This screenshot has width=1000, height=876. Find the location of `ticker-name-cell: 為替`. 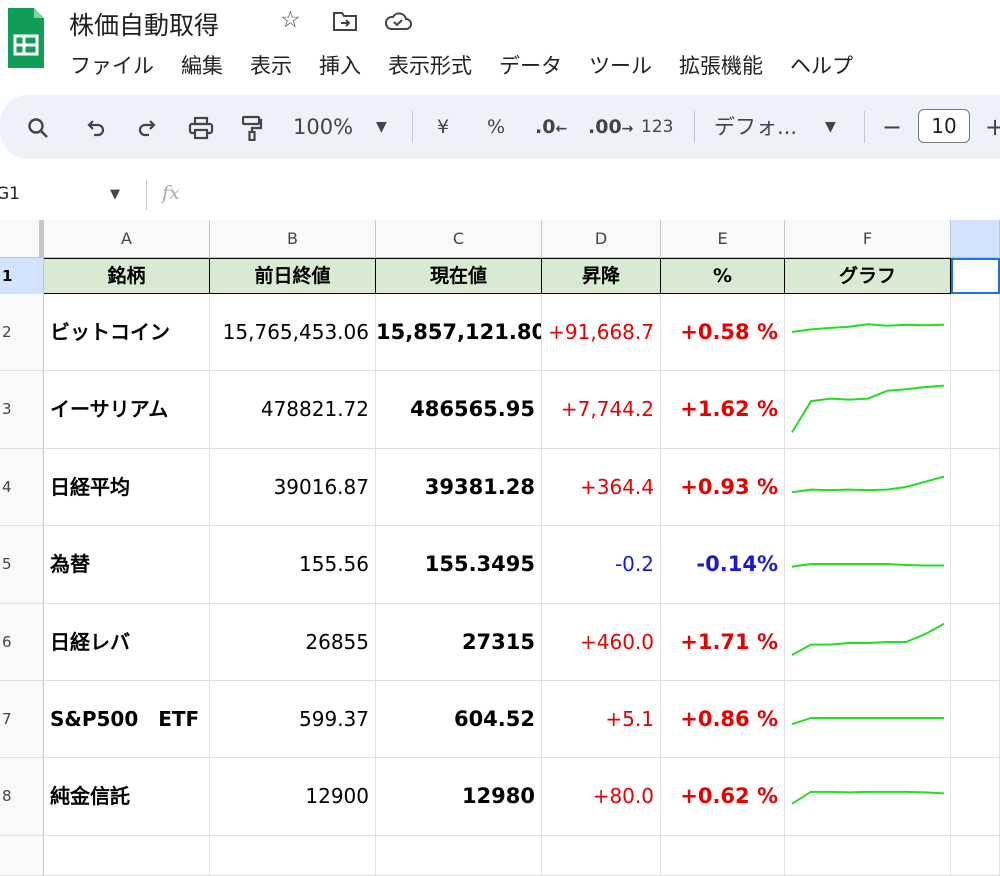

ticker-name-cell: 為替 is located at coordinates (127, 565).